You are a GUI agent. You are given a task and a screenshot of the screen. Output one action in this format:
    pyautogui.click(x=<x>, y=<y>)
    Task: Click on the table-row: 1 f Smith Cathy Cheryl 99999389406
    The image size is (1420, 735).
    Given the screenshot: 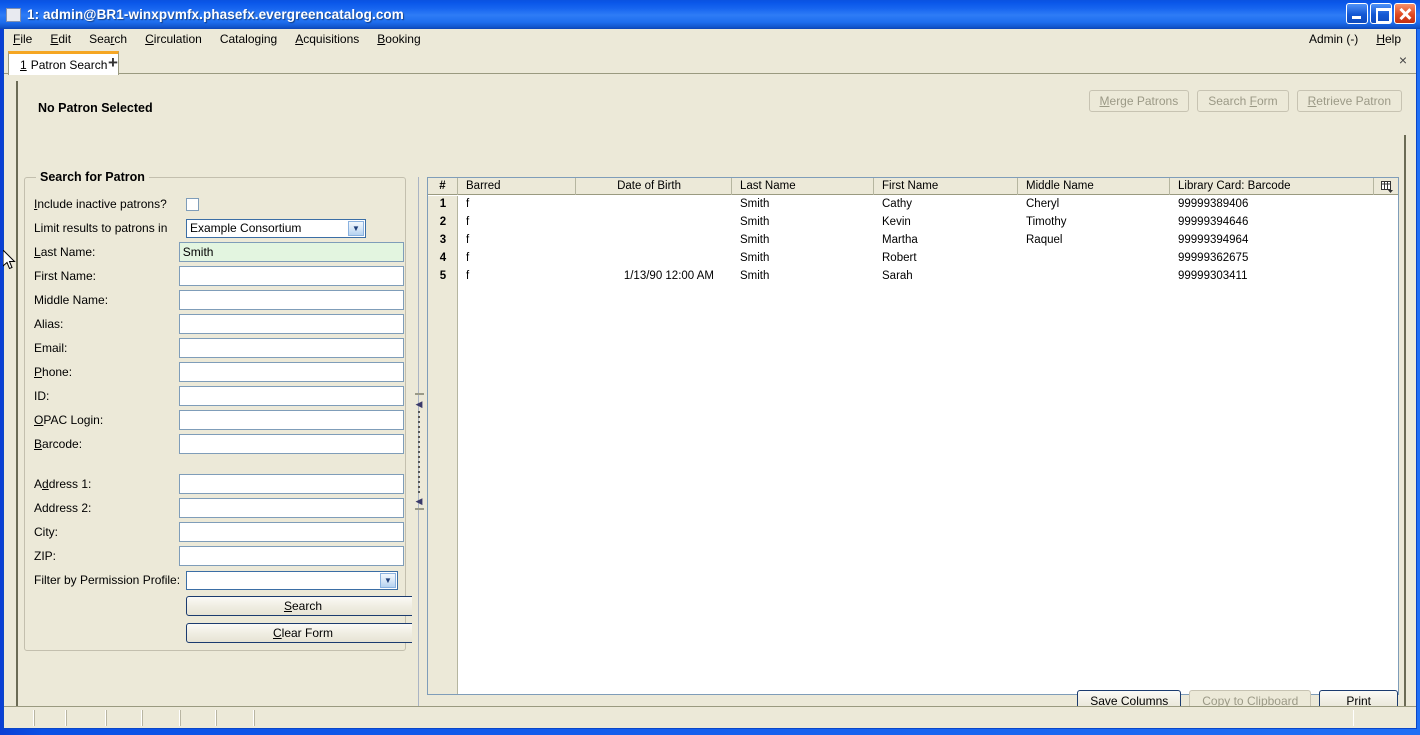 What is the action you would take?
    pyautogui.click(x=913, y=204)
    